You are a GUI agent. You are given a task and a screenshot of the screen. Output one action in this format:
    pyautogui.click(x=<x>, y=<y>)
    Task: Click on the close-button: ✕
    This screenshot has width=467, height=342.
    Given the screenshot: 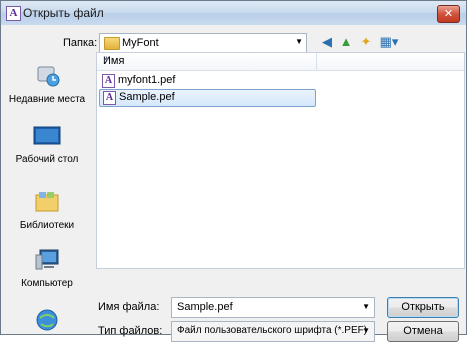 What is the action you would take?
    pyautogui.click(x=448, y=14)
    